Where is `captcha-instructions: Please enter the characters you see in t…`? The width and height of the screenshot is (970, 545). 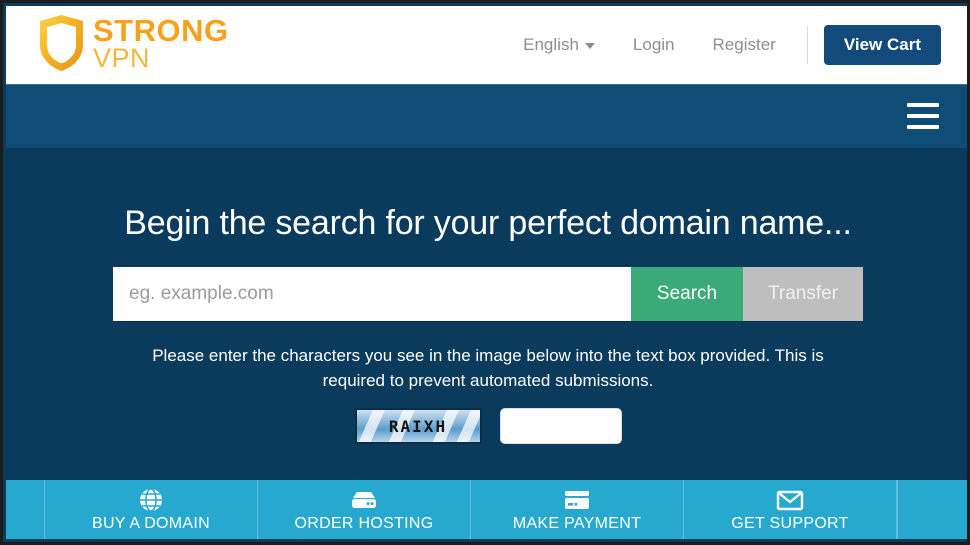
captcha-instructions: Please enter the characters you see in t… is located at coordinates (488, 368).